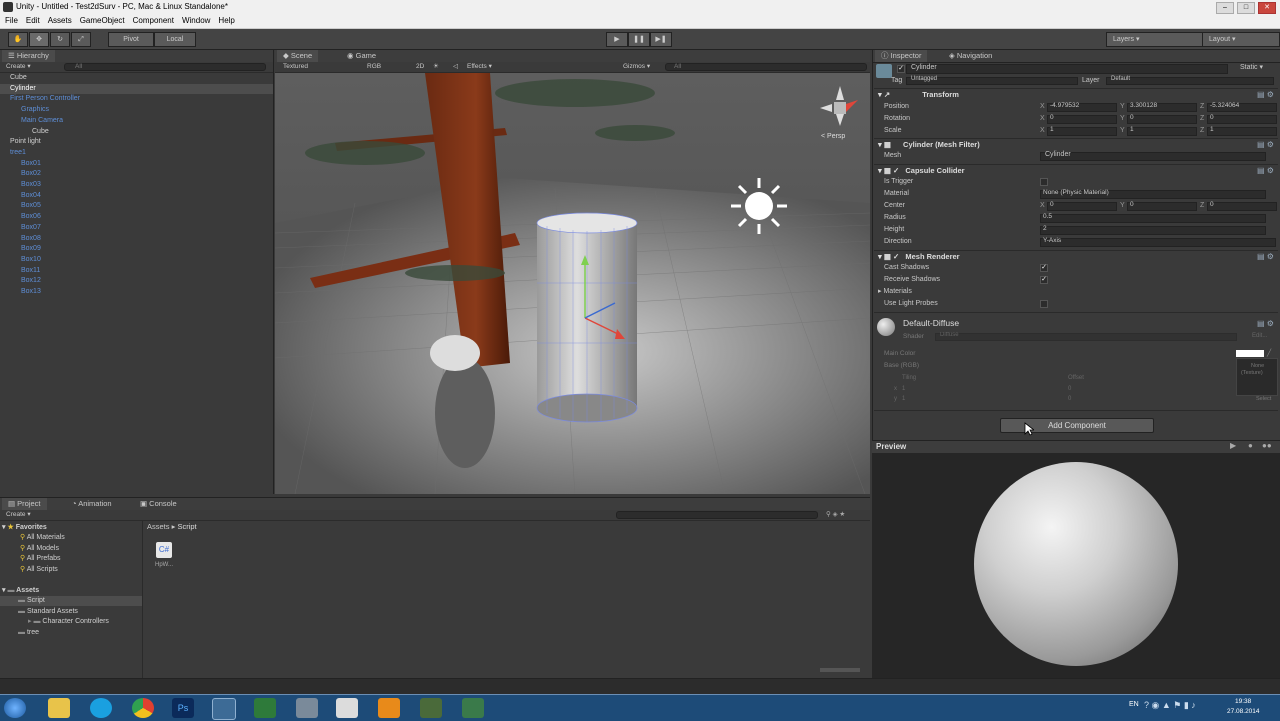  I want to click on mesh-field: Cylinder, so click(1153, 156).